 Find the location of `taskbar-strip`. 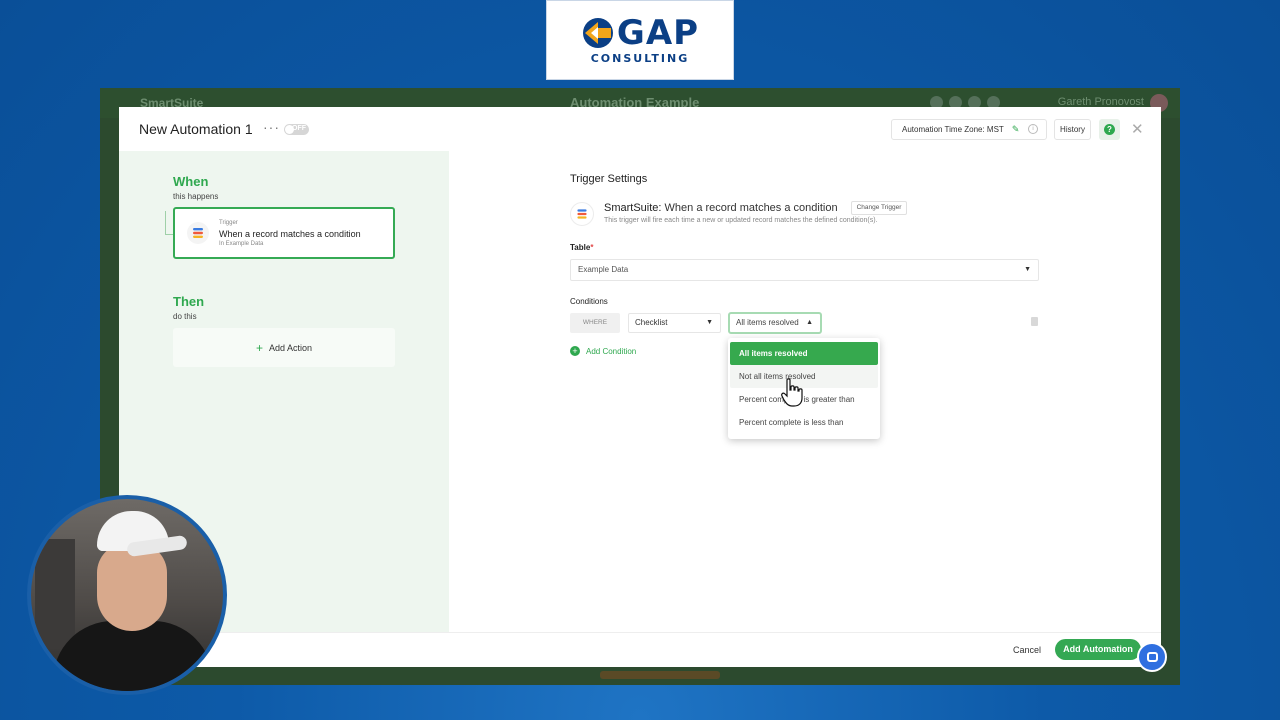

taskbar-strip is located at coordinates (660, 675).